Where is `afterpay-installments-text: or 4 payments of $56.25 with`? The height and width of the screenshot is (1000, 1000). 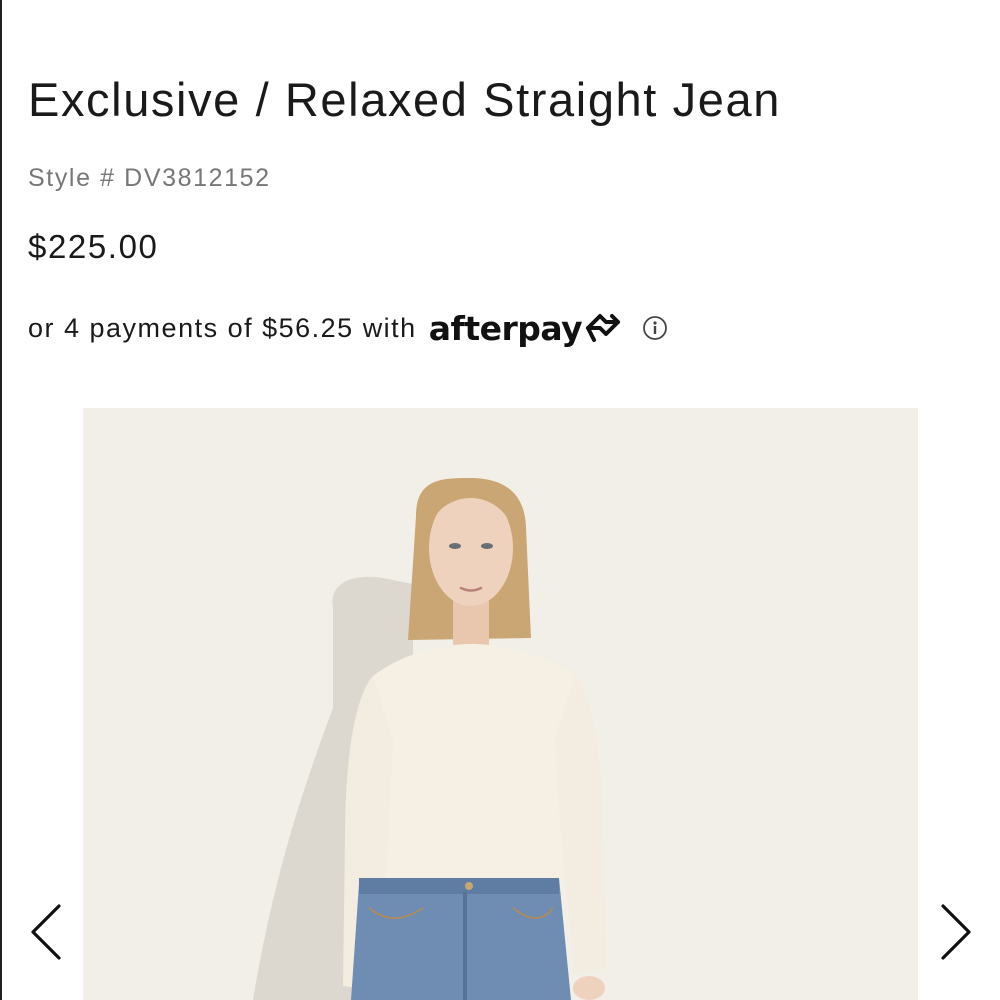 afterpay-installments-text: or 4 payments of $56.25 with is located at coordinates (222, 327).